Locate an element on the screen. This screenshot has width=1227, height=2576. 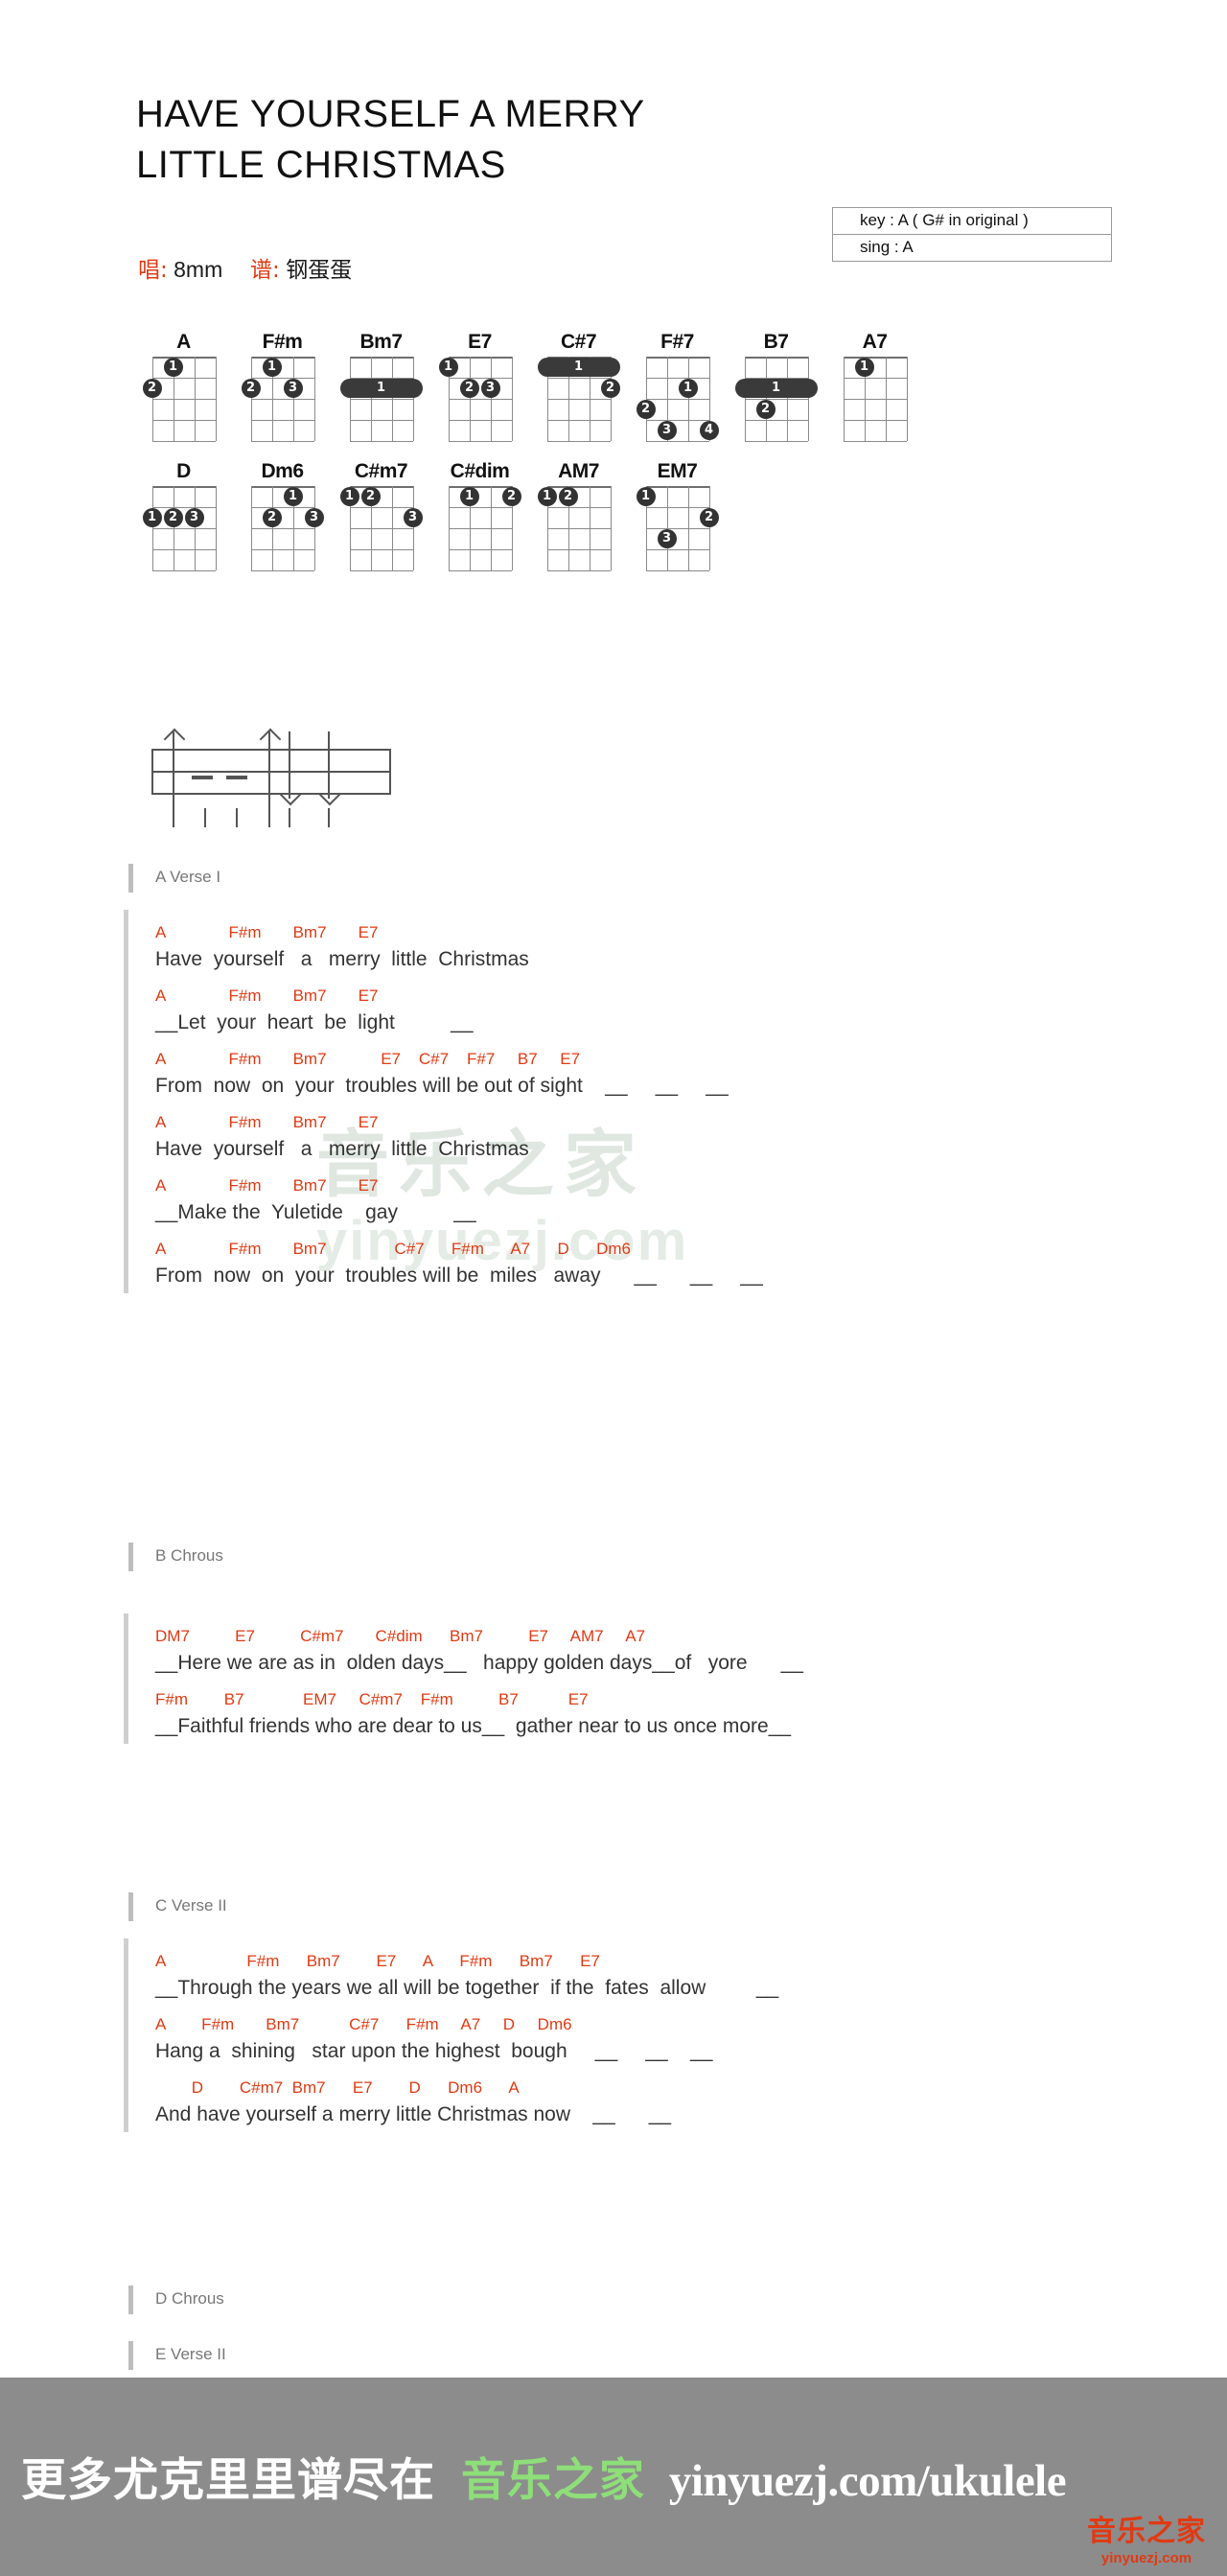
footer-url: yinyuezj.com/ukulele is located at coordinates (868, 2481).